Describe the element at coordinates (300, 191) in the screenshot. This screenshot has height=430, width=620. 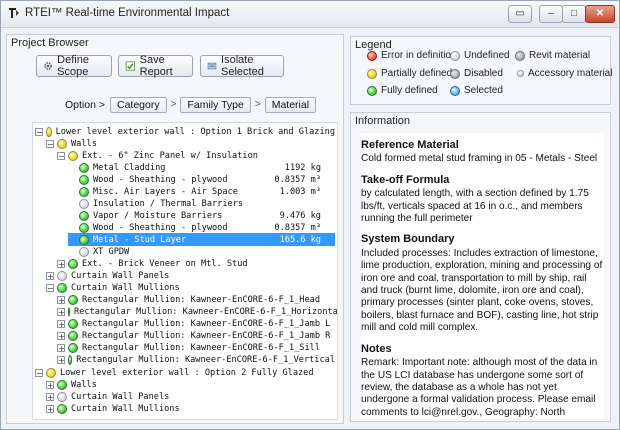
I see `tree-item-quantity: 1.003 m³` at that location.